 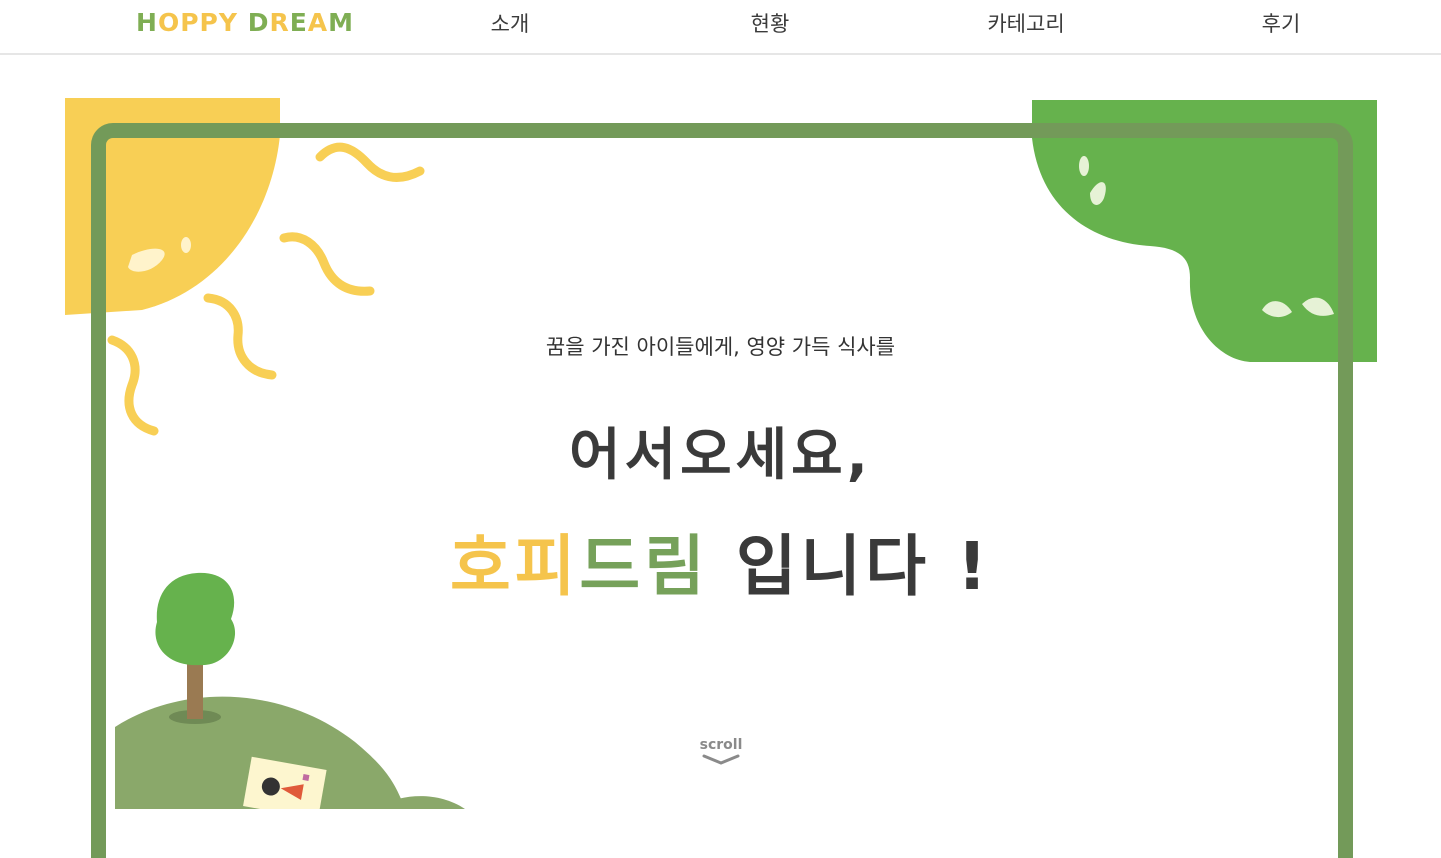 What do you see at coordinates (279, 22) in the screenshot?
I see `logo-letter: R` at bounding box center [279, 22].